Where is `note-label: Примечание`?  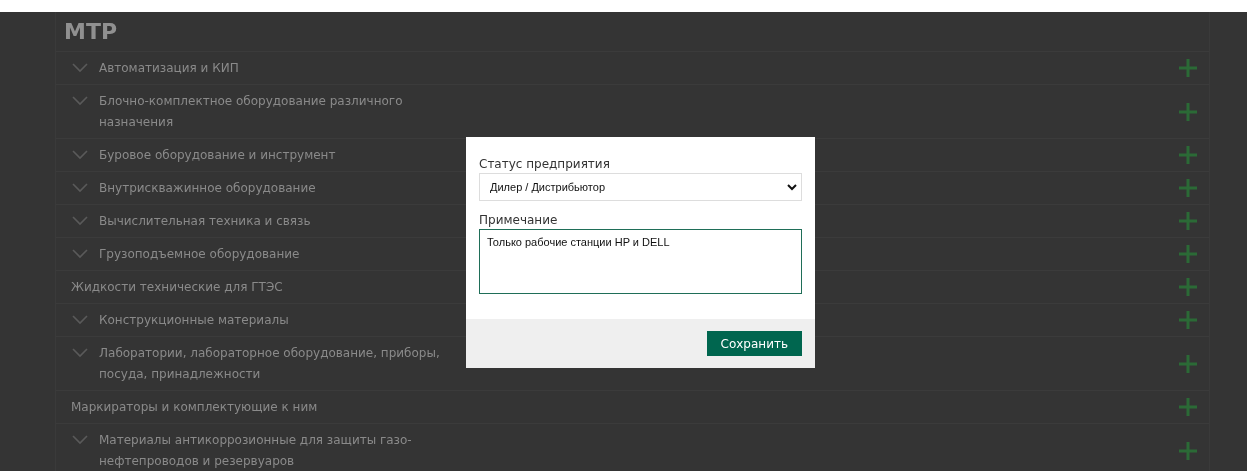 note-label: Примечание is located at coordinates (519, 220).